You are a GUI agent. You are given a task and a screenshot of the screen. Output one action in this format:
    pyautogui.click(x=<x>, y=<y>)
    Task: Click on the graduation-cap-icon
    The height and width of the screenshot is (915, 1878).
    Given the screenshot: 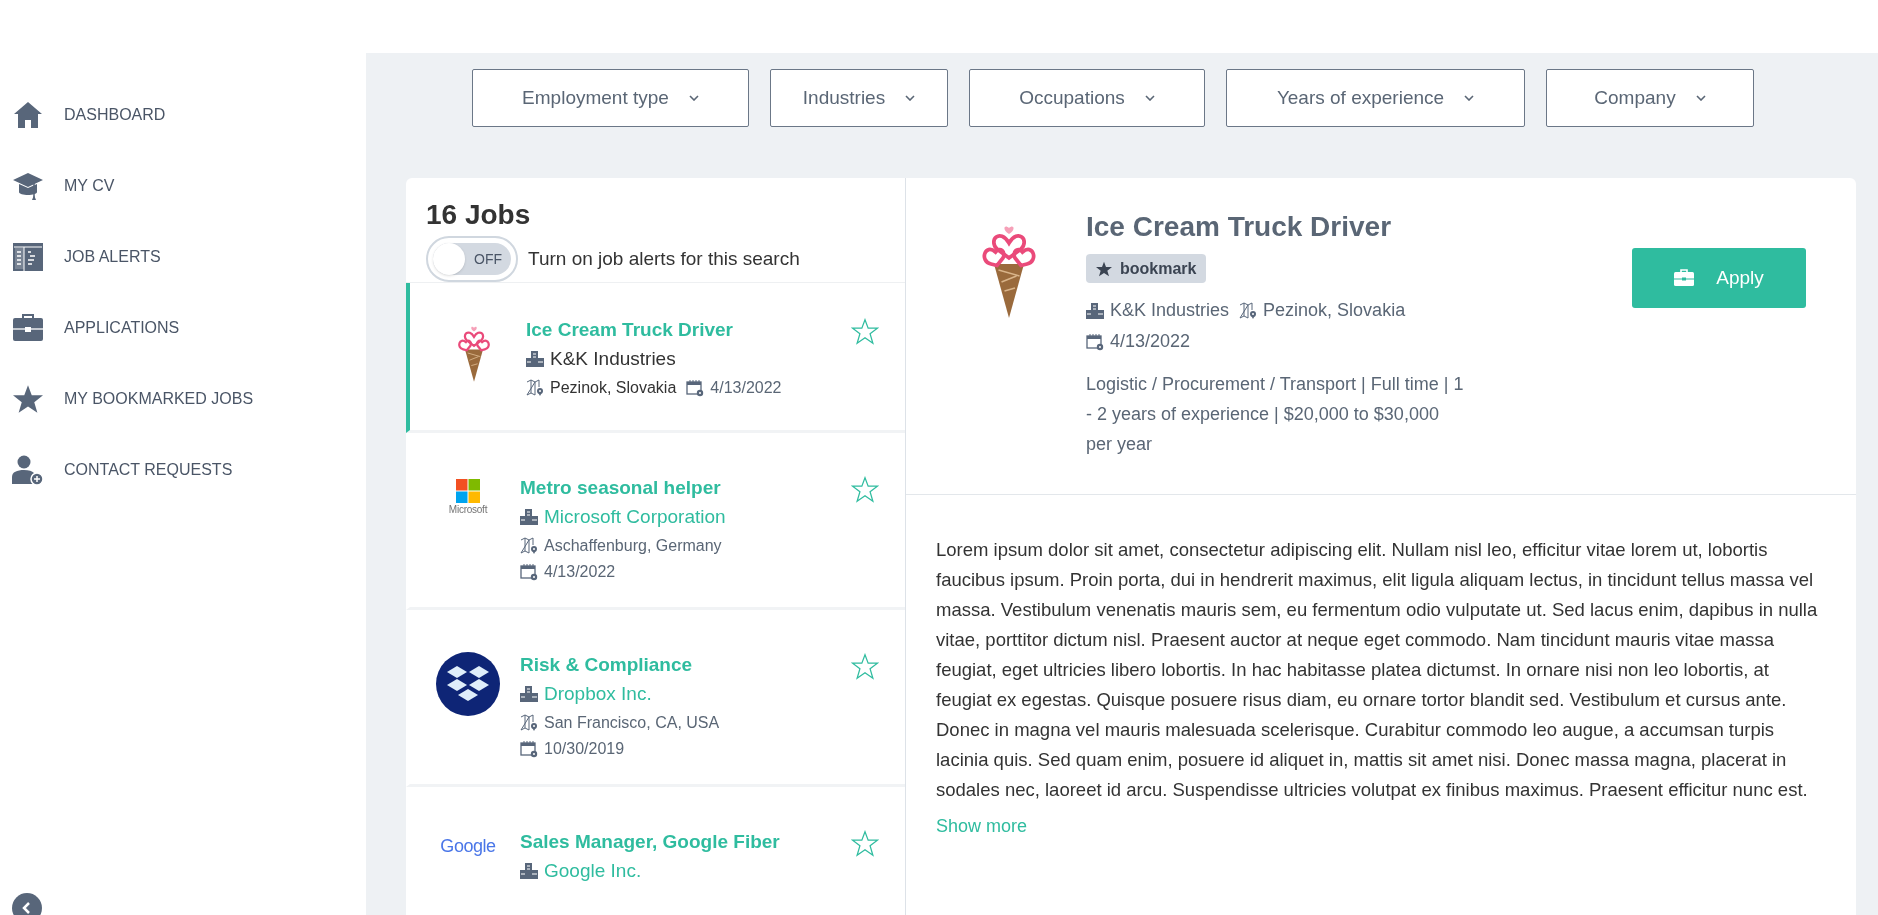 What is the action you would take?
    pyautogui.click(x=28, y=185)
    